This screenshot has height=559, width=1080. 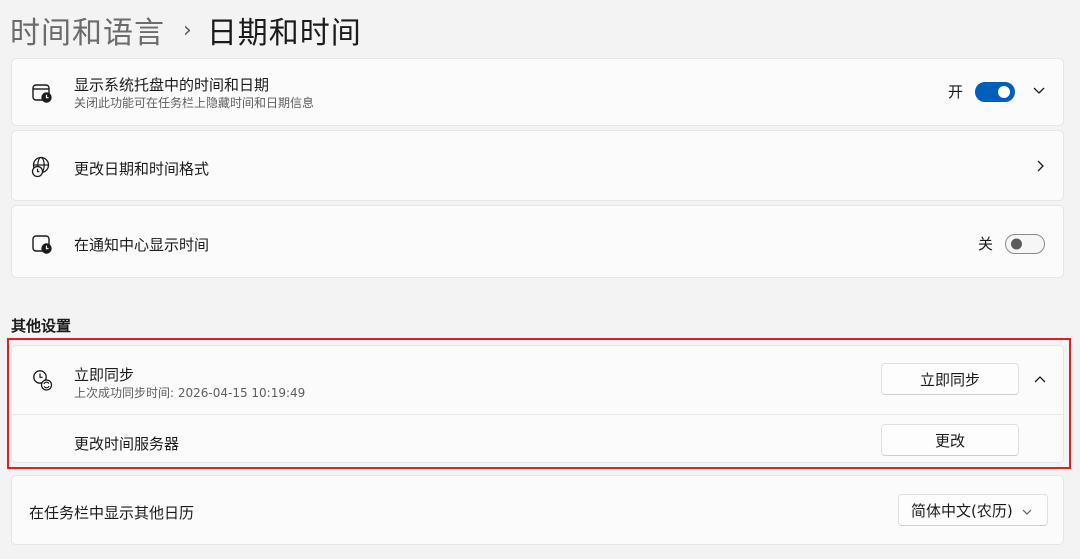 I want to click on calendar-select: 简体中文(农历), so click(x=973, y=510).